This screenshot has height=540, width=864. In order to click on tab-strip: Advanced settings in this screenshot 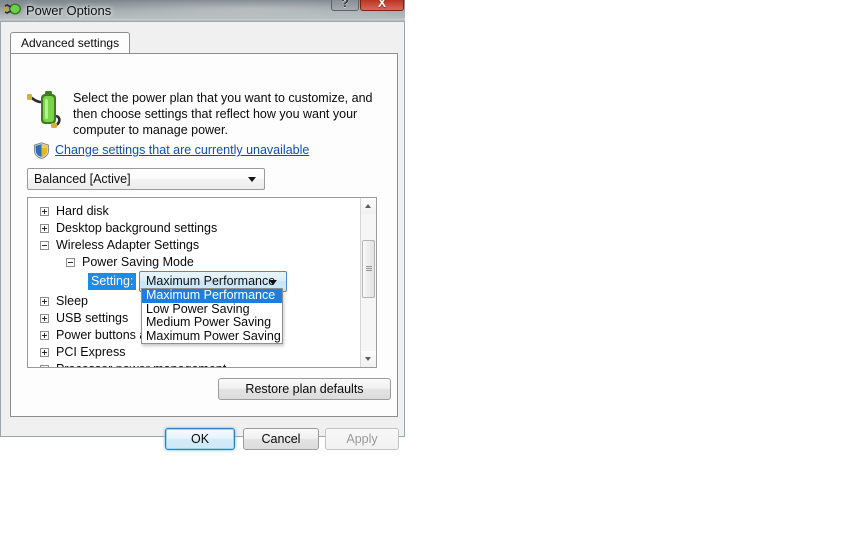, I will do `click(204, 43)`.